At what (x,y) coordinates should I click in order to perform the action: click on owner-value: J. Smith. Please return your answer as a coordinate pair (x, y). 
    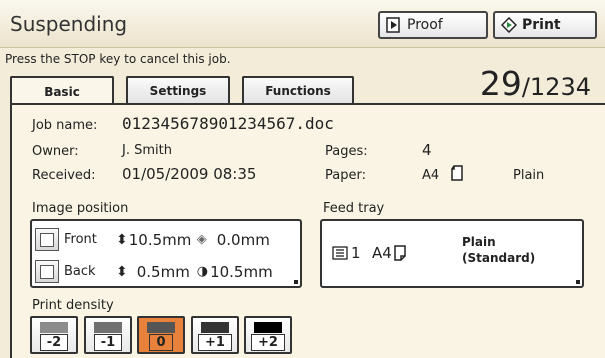
    Looking at the image, I should click on (147, 150).